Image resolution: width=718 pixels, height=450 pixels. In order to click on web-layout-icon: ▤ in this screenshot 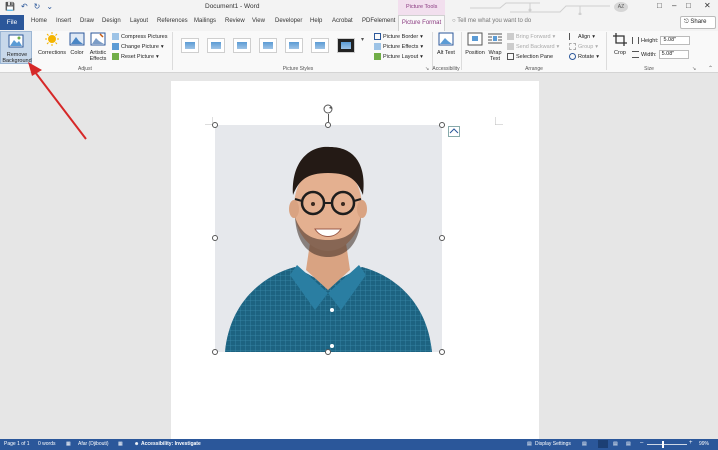, I will do `click(628, 444)`.